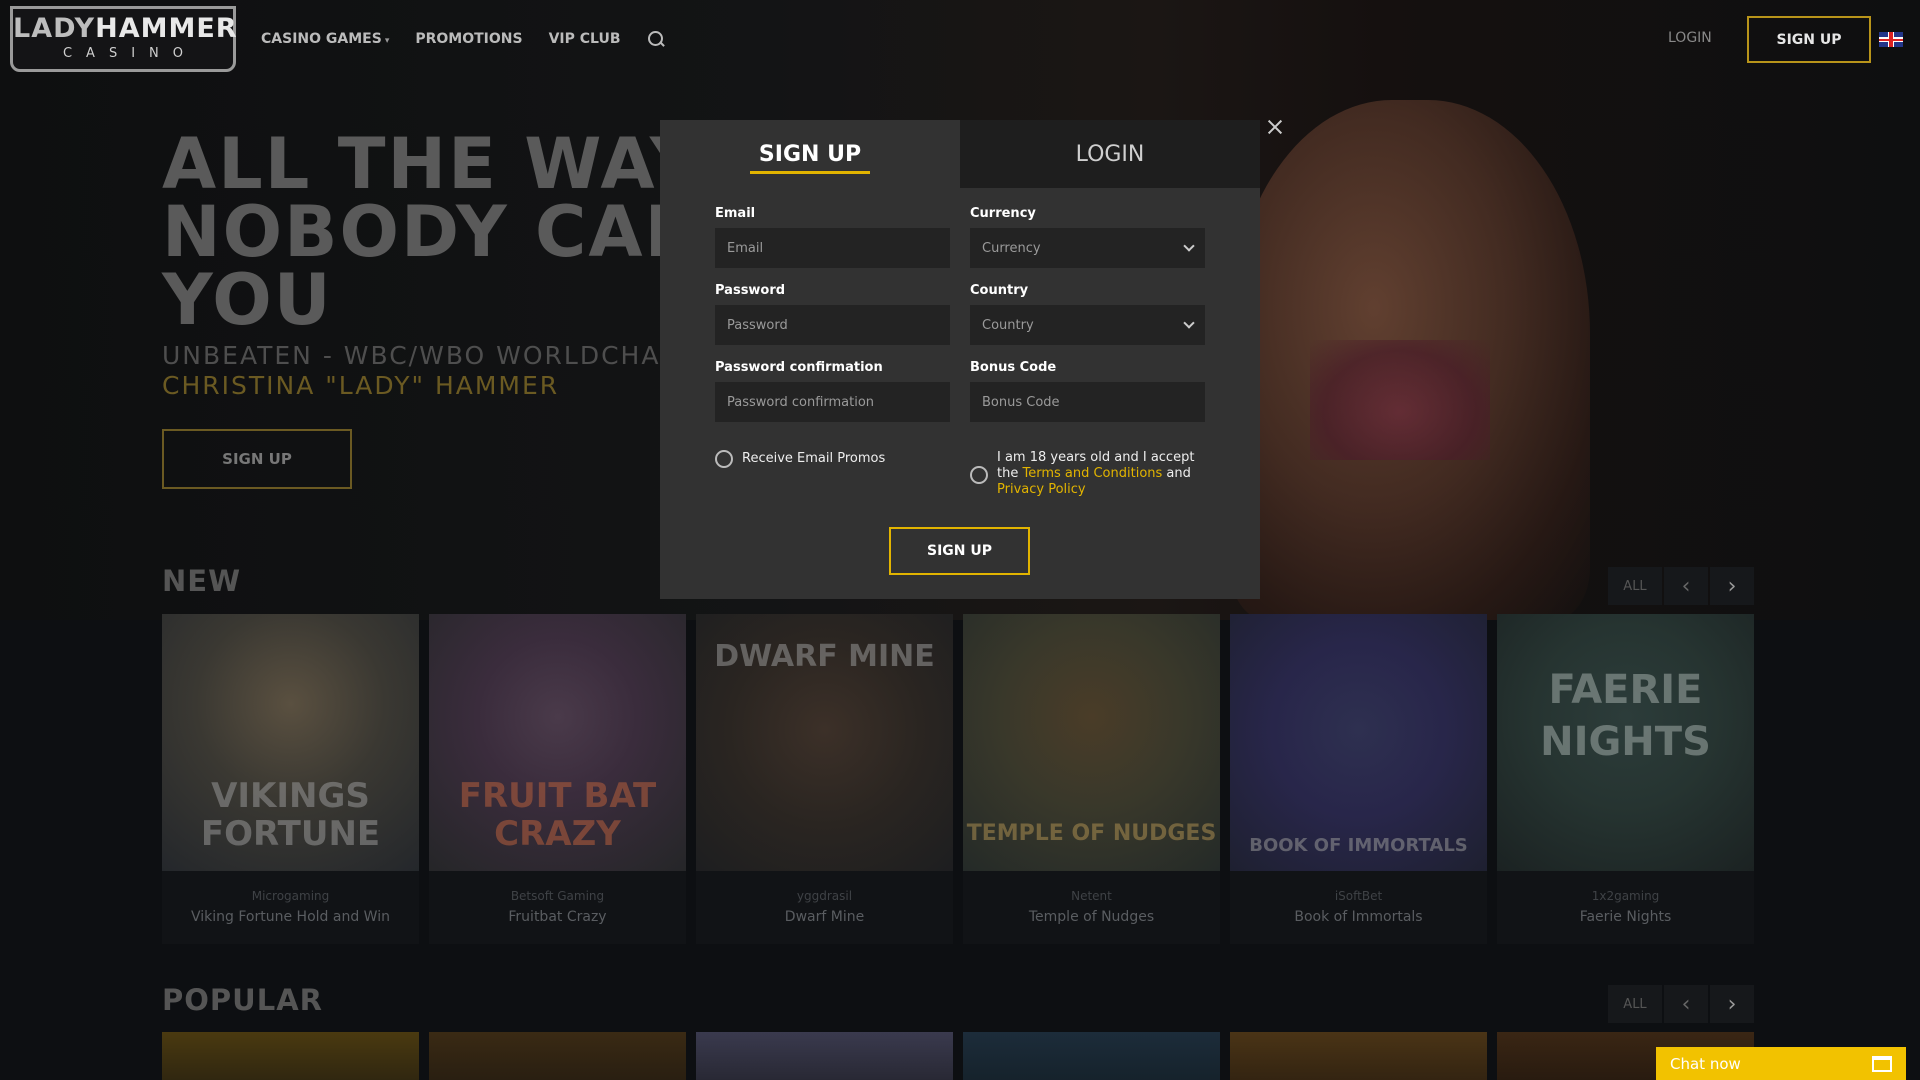 The image size is (1920, 1080). Describe the element at coordinates (799, 367) in the screenshot. I see `password-confirmation-label: Password confirmation` at that location.